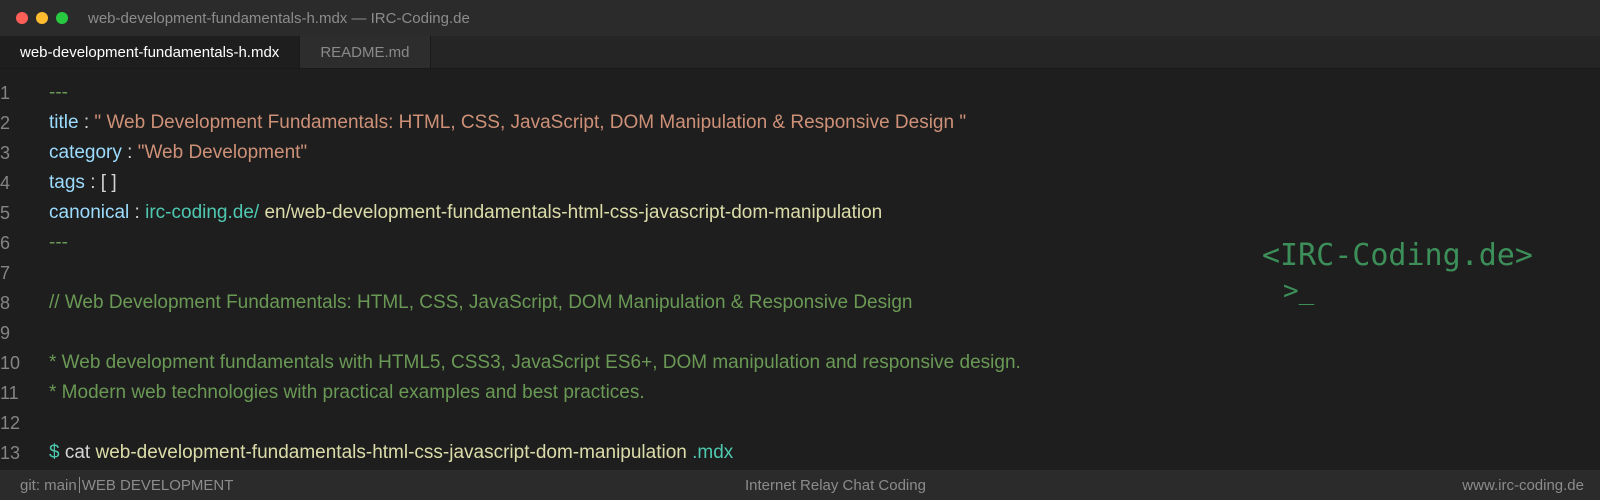  What do you see at coordinates (710, 452) in the screenshot?
I see `shell-file-extension: .mdx` at bounding box center [710, 452].